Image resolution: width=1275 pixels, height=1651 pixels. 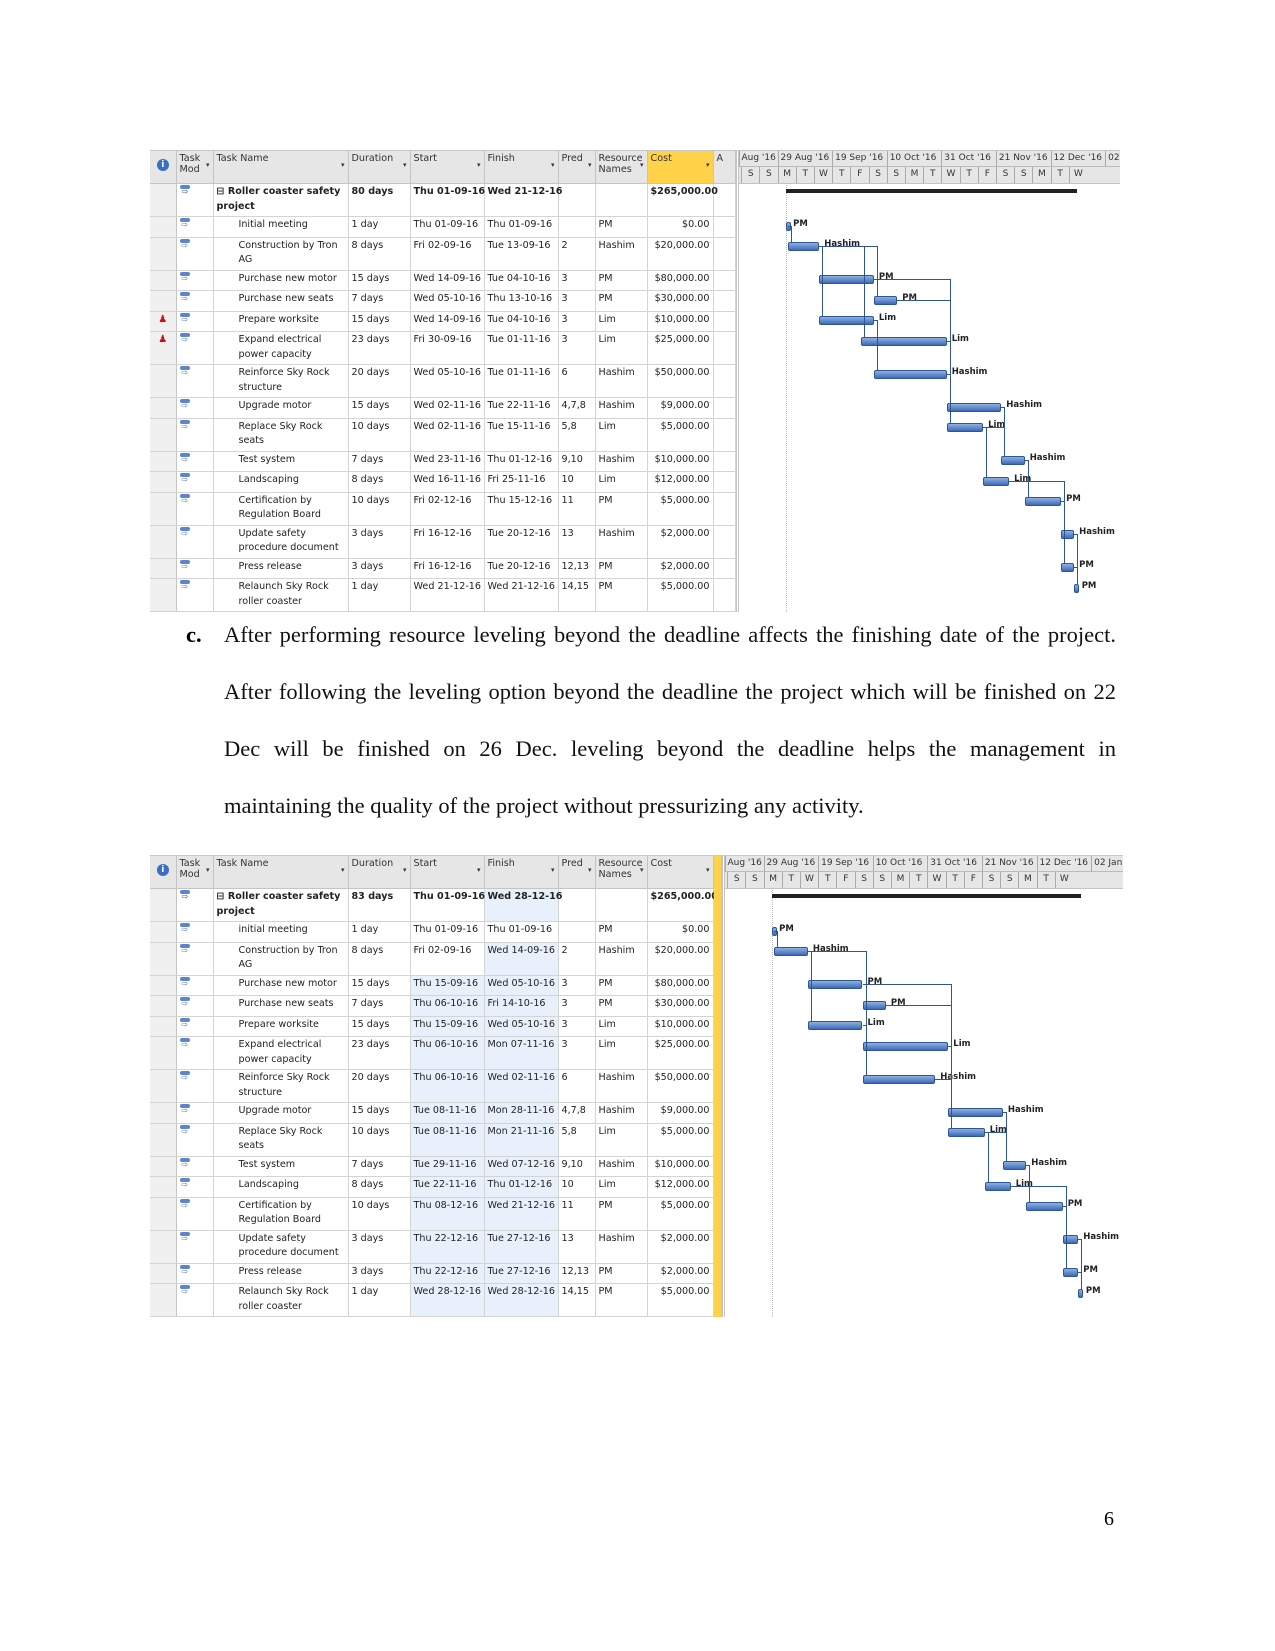 What do you see at coordinates (447, 435) in the screenshot?
I see `start-cell: Wed 02-11-16` at bounding box center [447, 435].